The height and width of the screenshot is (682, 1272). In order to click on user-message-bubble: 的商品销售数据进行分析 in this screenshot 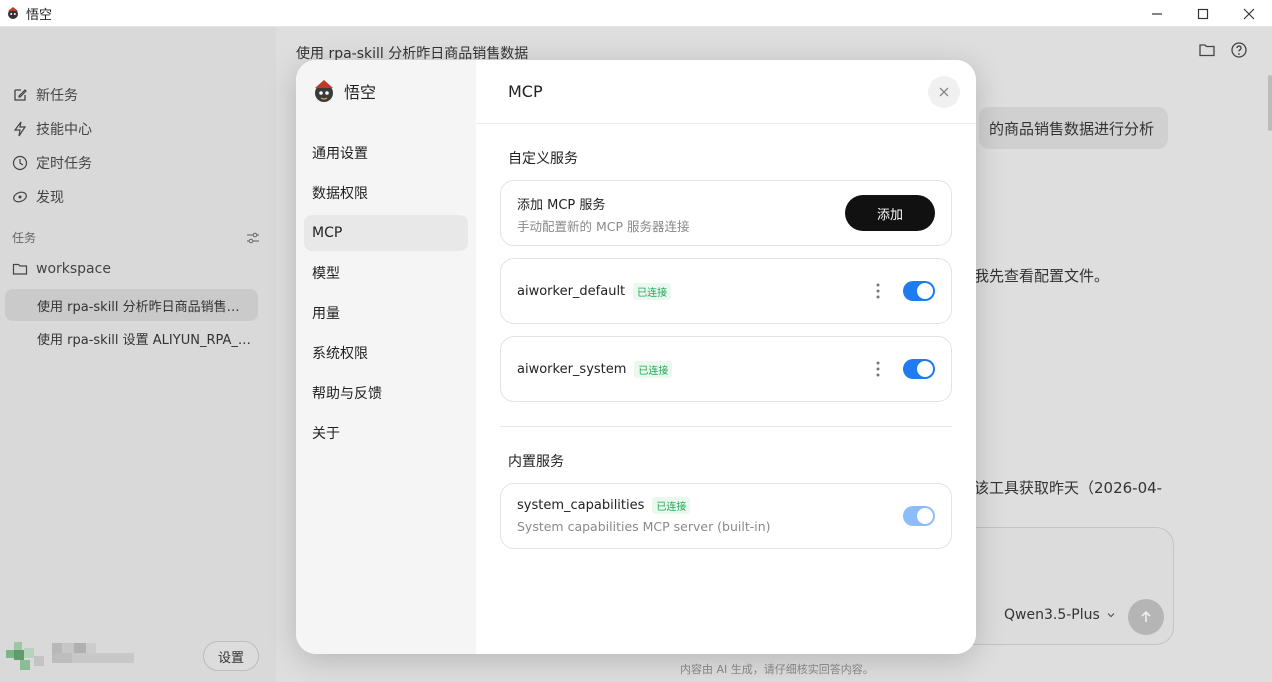, I will do `click(1073, 128)`.